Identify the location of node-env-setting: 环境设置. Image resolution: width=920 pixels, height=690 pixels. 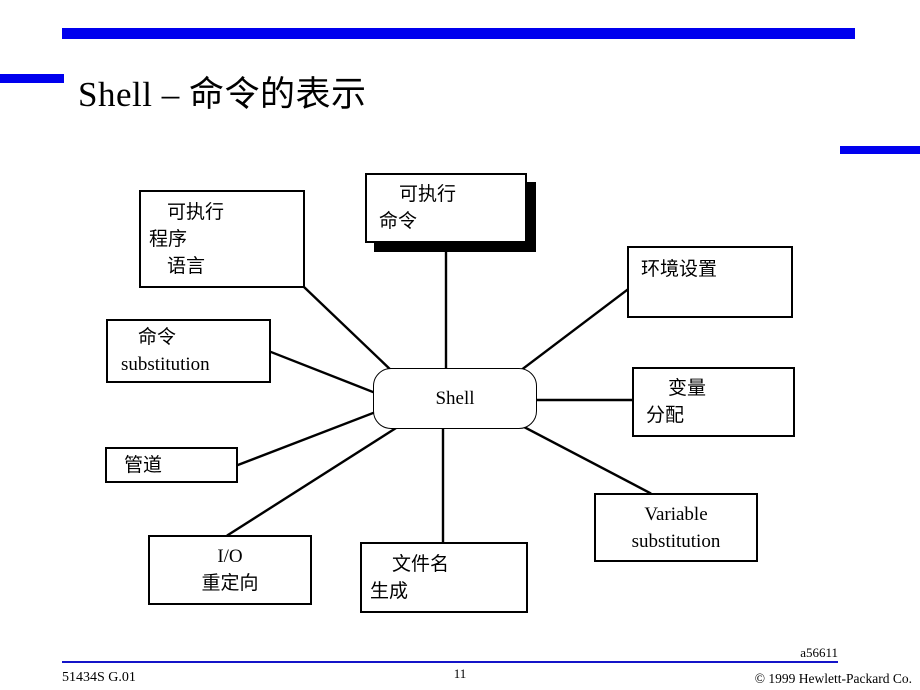
(710, 282).